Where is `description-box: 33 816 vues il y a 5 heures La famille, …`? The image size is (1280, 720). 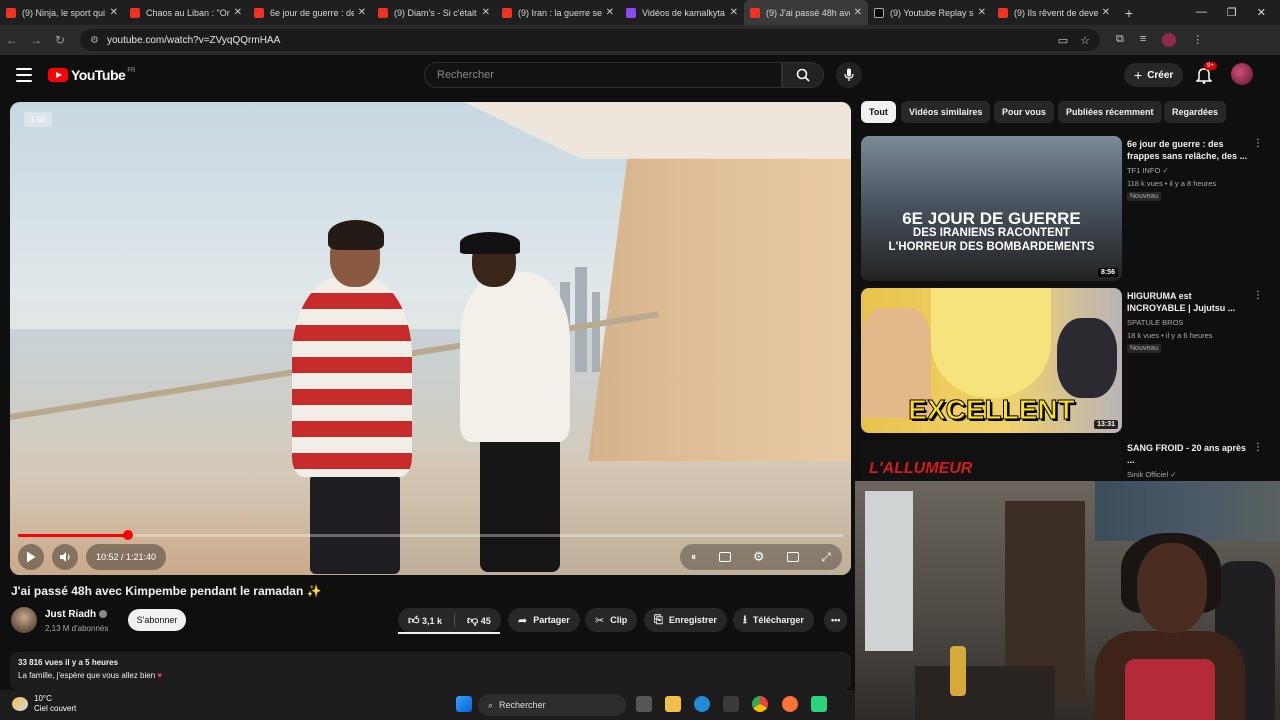 description-box: 33 816 vues il y a 5 heures La famille, … is located at coordinates (430, 671).